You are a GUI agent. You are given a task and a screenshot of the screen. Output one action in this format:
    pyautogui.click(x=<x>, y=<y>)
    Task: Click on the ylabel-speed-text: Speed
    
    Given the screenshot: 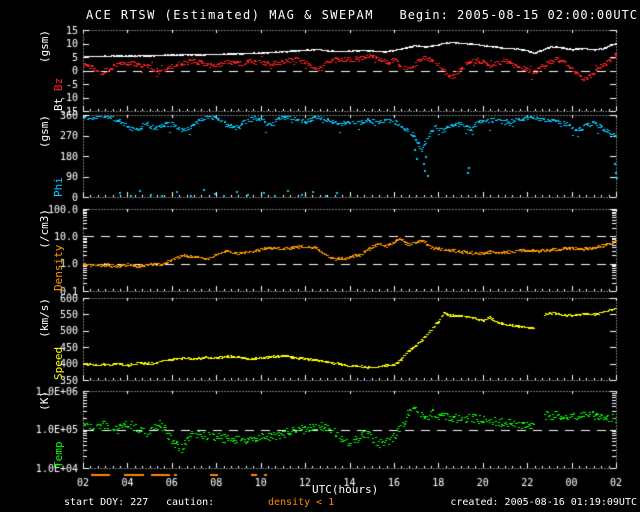 What is the action you would take?
    pyautogui.click(x=58, y=363)
    